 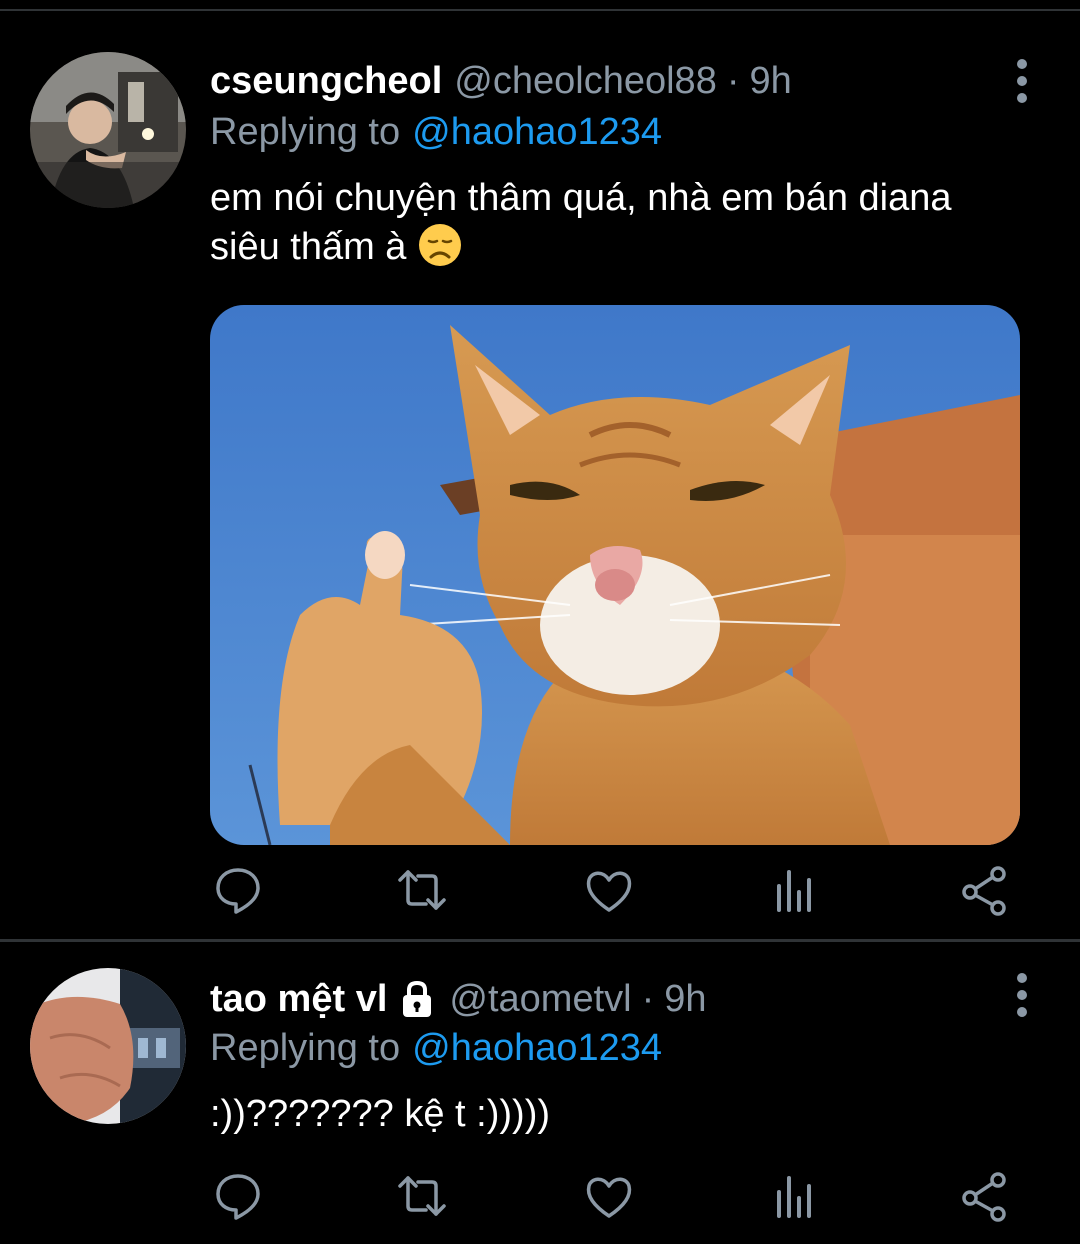 What do you see at coordinates (326, 81) in the screenshot?
I see `display-name: cseungcheol` at bounding box center [326, 81].